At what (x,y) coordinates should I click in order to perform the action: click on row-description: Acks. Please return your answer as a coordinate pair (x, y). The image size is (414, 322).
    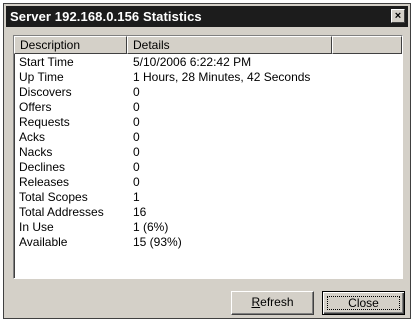
    Looking at the image, I should click on (32, 137).